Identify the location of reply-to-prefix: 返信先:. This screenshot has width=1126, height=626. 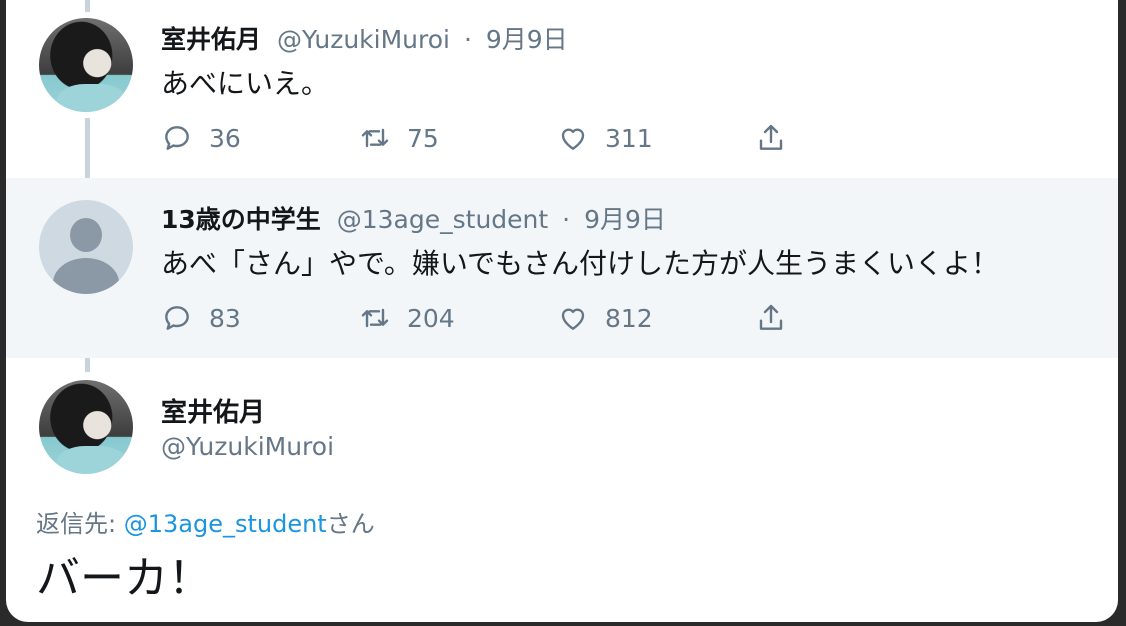
(80, 524).